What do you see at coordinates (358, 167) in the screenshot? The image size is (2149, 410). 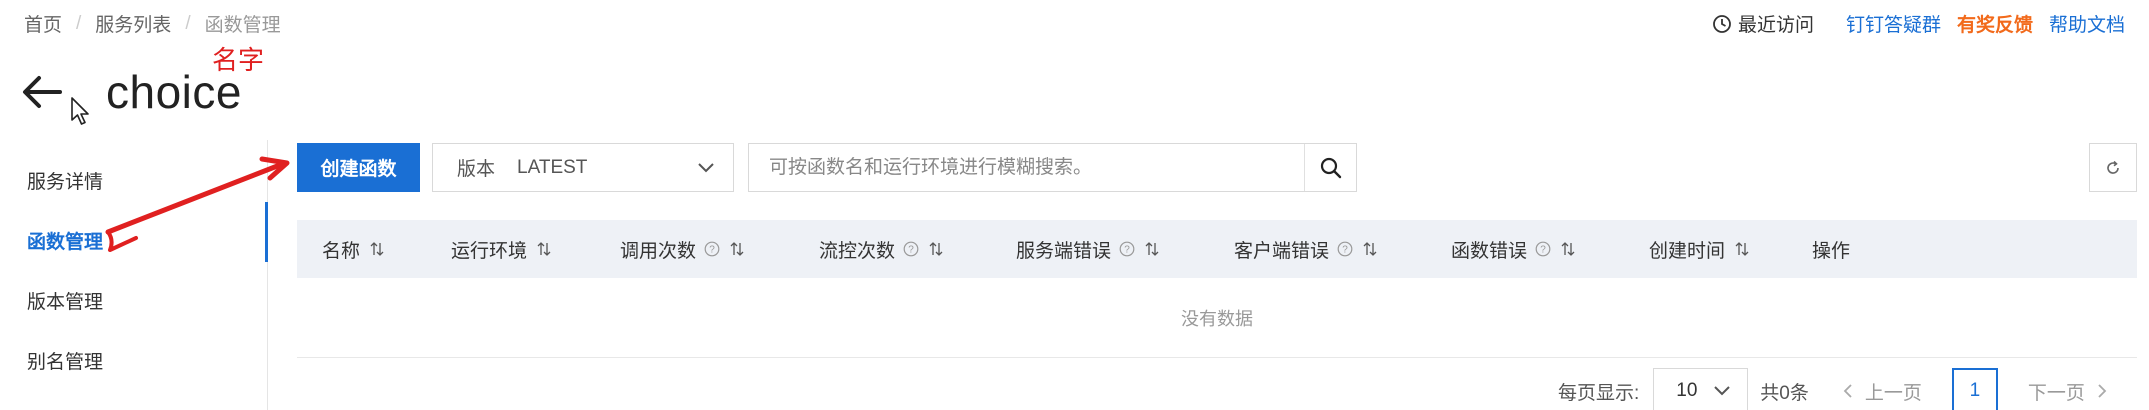 I see `create-function-button: 创建函数` at bounding box center [358, 167].